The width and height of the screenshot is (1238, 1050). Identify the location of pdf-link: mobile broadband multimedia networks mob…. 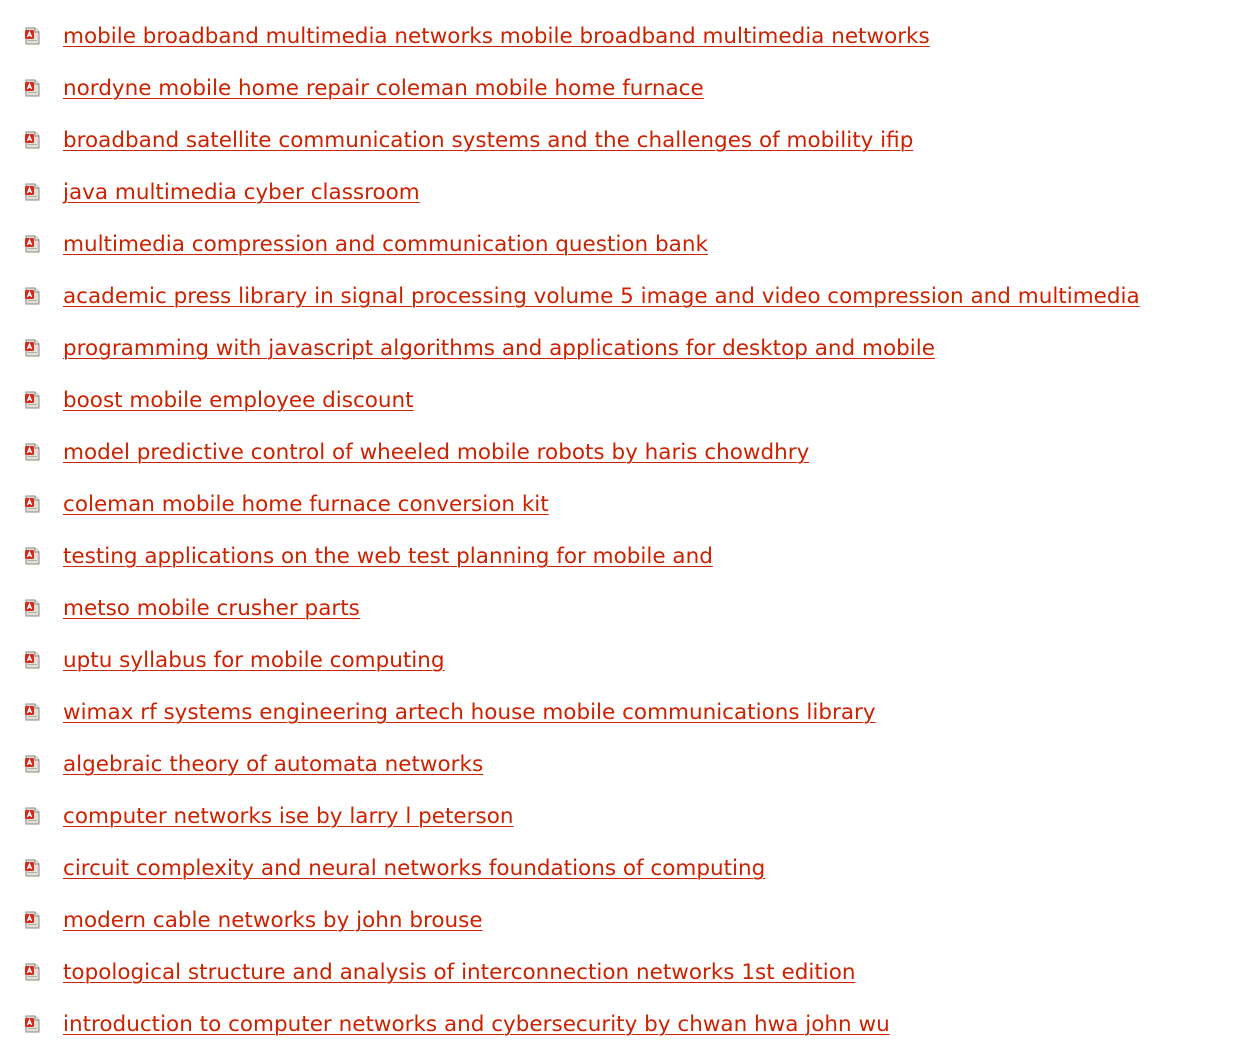
(496, 36).